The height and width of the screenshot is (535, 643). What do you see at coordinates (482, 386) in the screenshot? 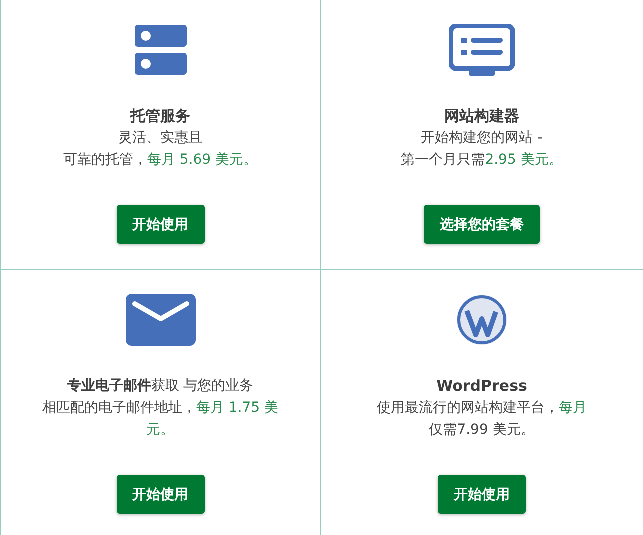
I see `card-title: WordPress` at bounding box center [482, 386].